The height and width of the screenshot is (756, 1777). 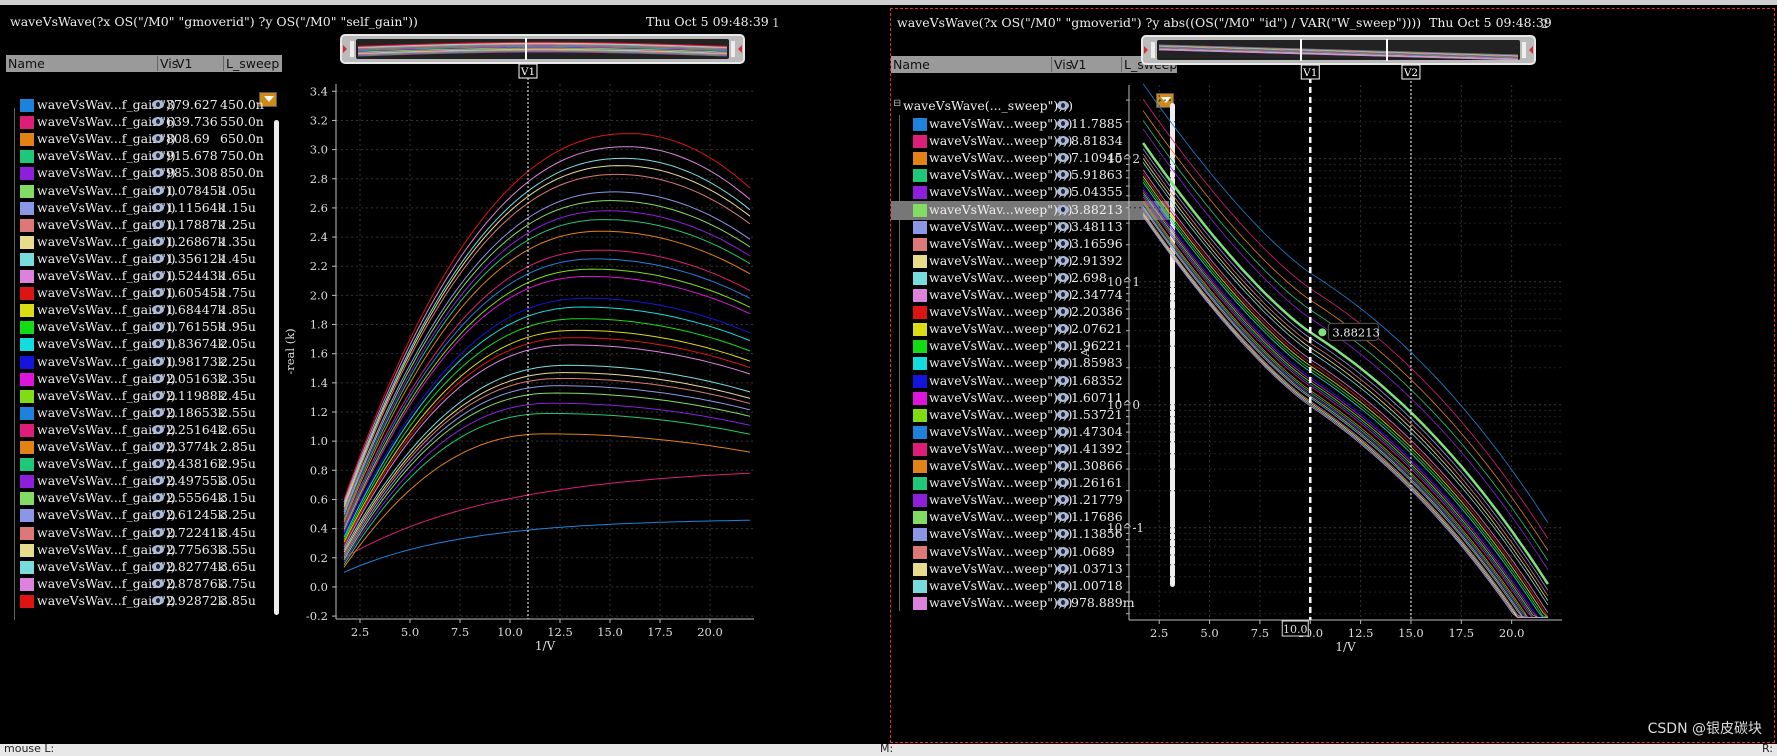 What do you see at coordinates (184, 63) in the screenshot?
I see `col-v1: V1` at bounding box center [184, 63].